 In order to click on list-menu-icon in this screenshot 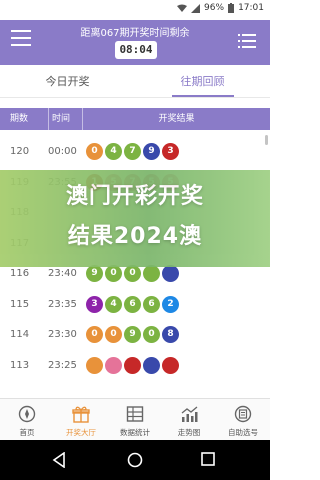, I will do `click(248, 41)`.